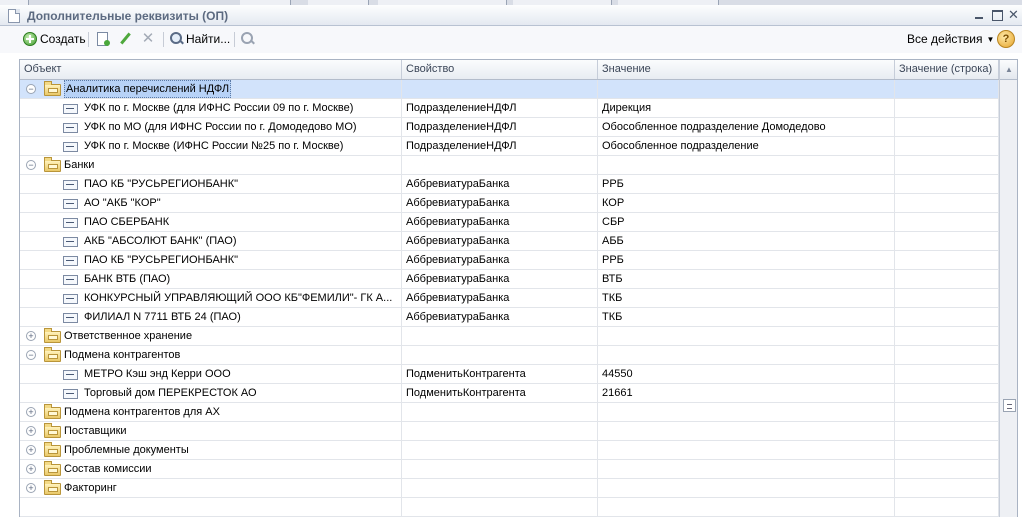  I want to click on all-actions-menu: Все действия ▼, so click(950, 39).